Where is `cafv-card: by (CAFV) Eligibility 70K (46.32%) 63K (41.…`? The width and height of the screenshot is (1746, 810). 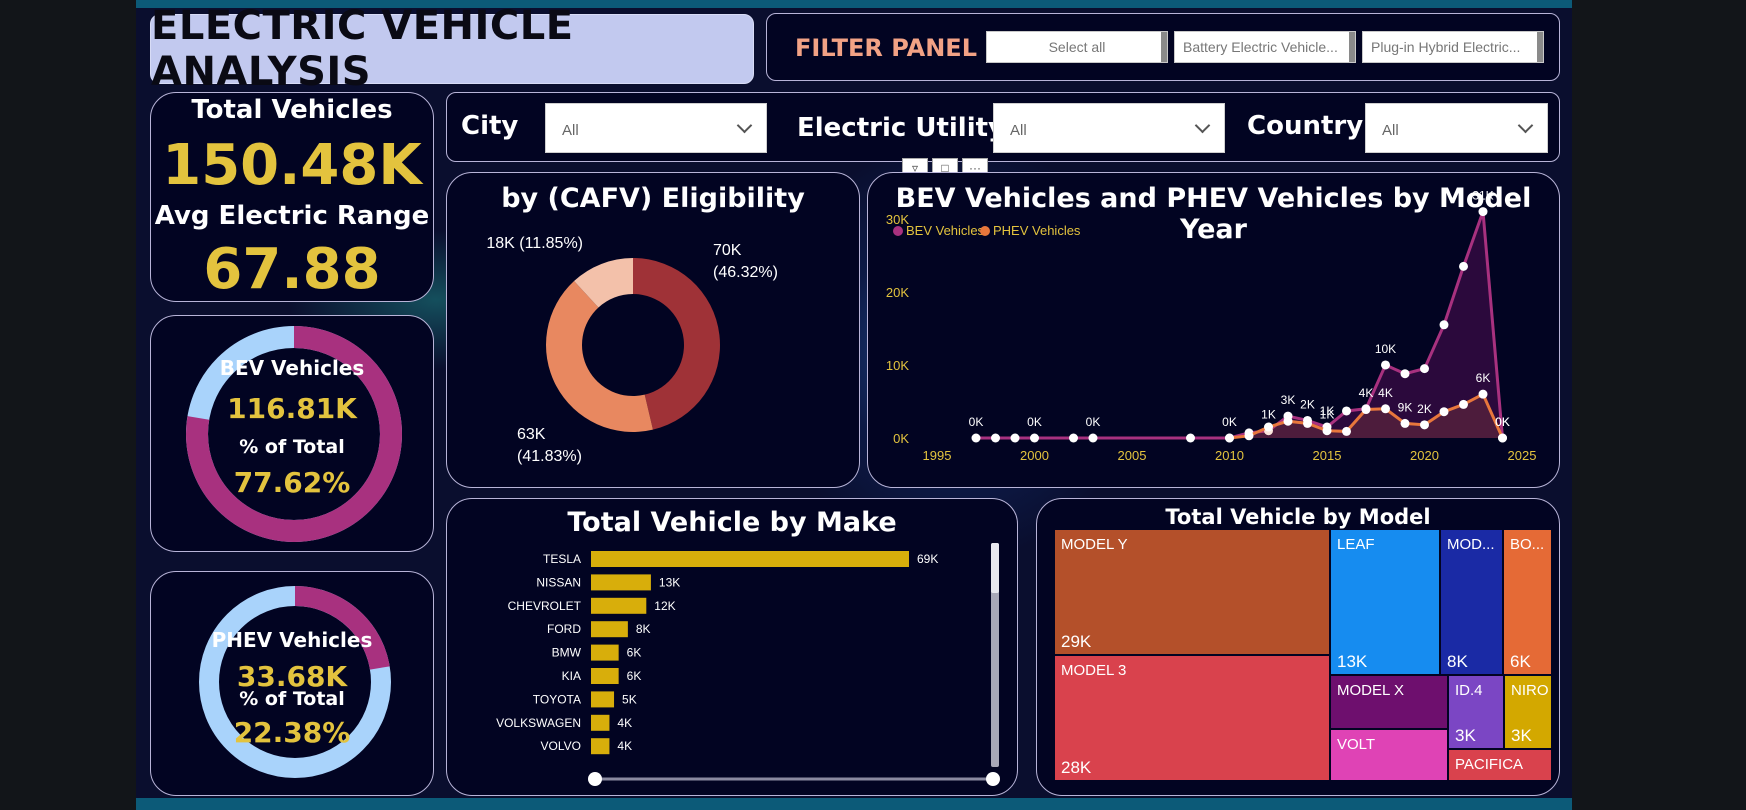 cafv-card: by (CAFV) Eligibility 70K (46.32%) 63K (41.… is located at coordinates (653, 330).